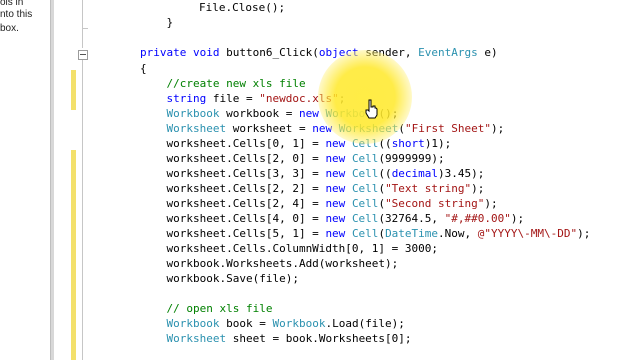  Describe the element at coordinates (435, 203) in the screenshot. I see `code-token: "Second string"` at that location.